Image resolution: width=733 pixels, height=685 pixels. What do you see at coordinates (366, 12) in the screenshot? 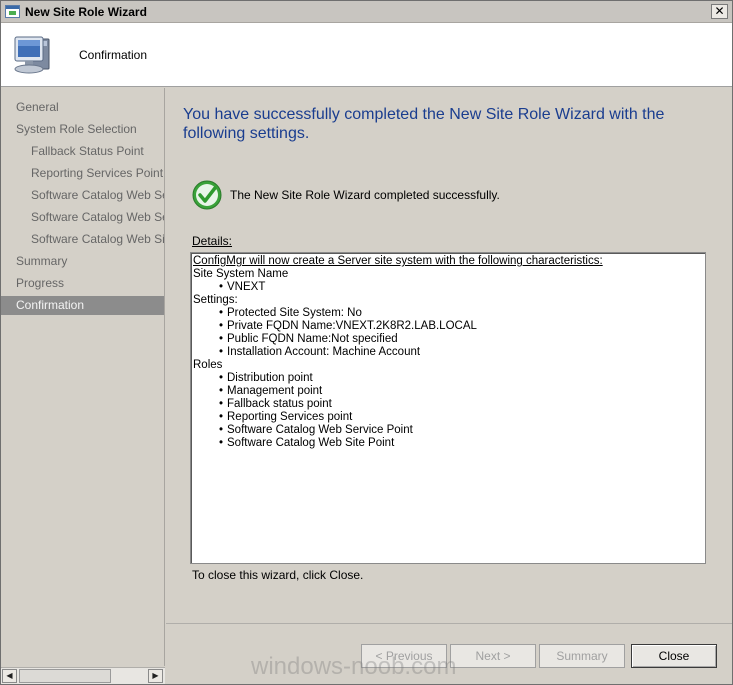
I see `title-bar: New Site Role Wizard ✕` at bounding box center [366, 12].